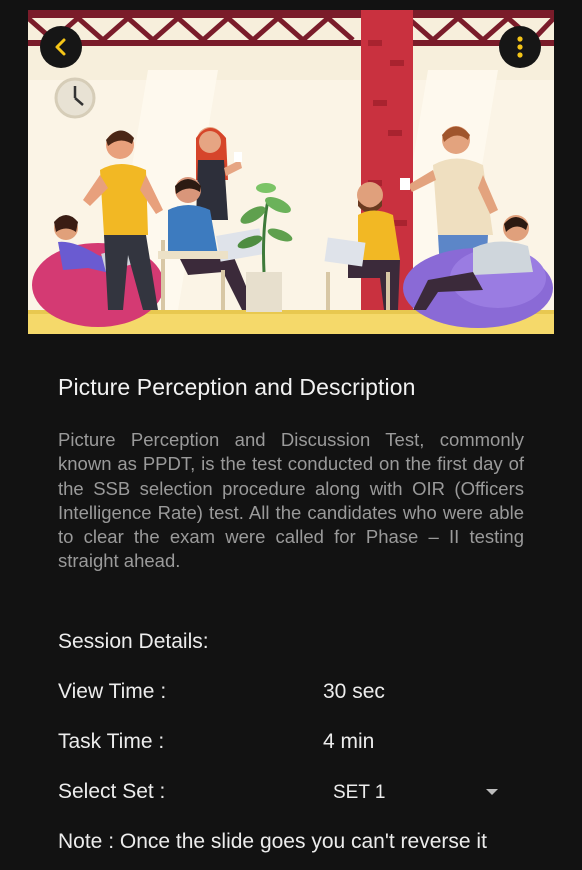 This screenshot has height=870, width=582. Describe the element at coordinates (133, 641) in the screenshot. I see `session-details-heading: Session Details:` at that location.